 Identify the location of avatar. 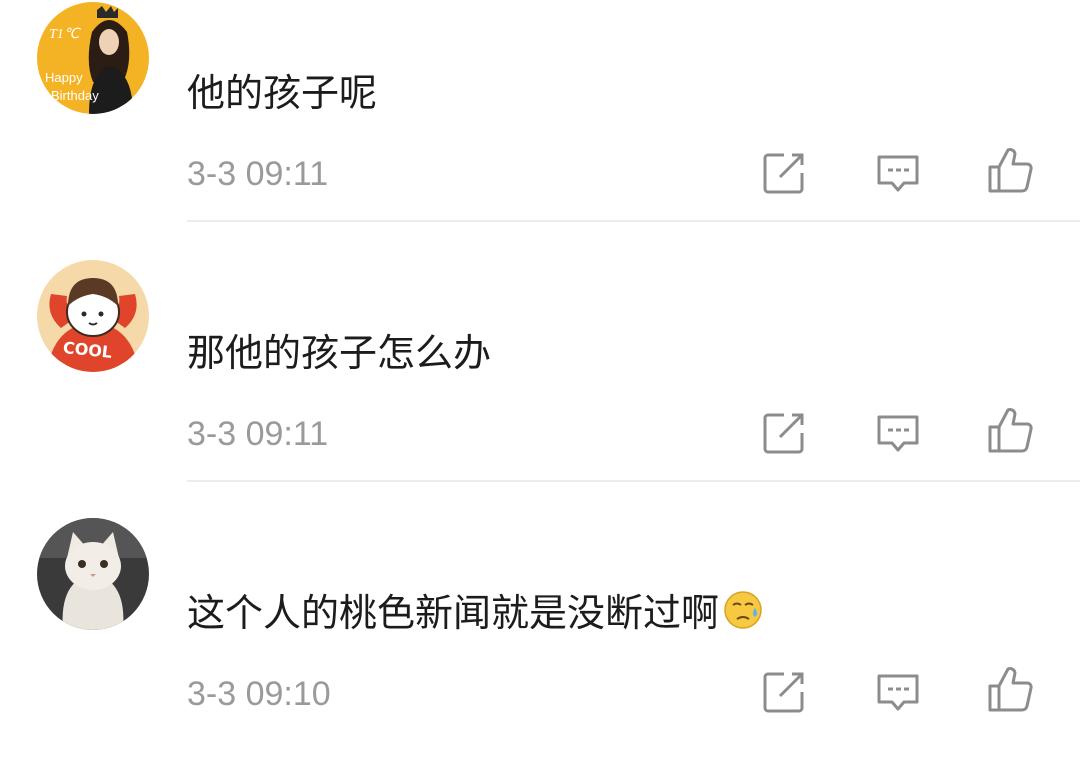
(93, 574).